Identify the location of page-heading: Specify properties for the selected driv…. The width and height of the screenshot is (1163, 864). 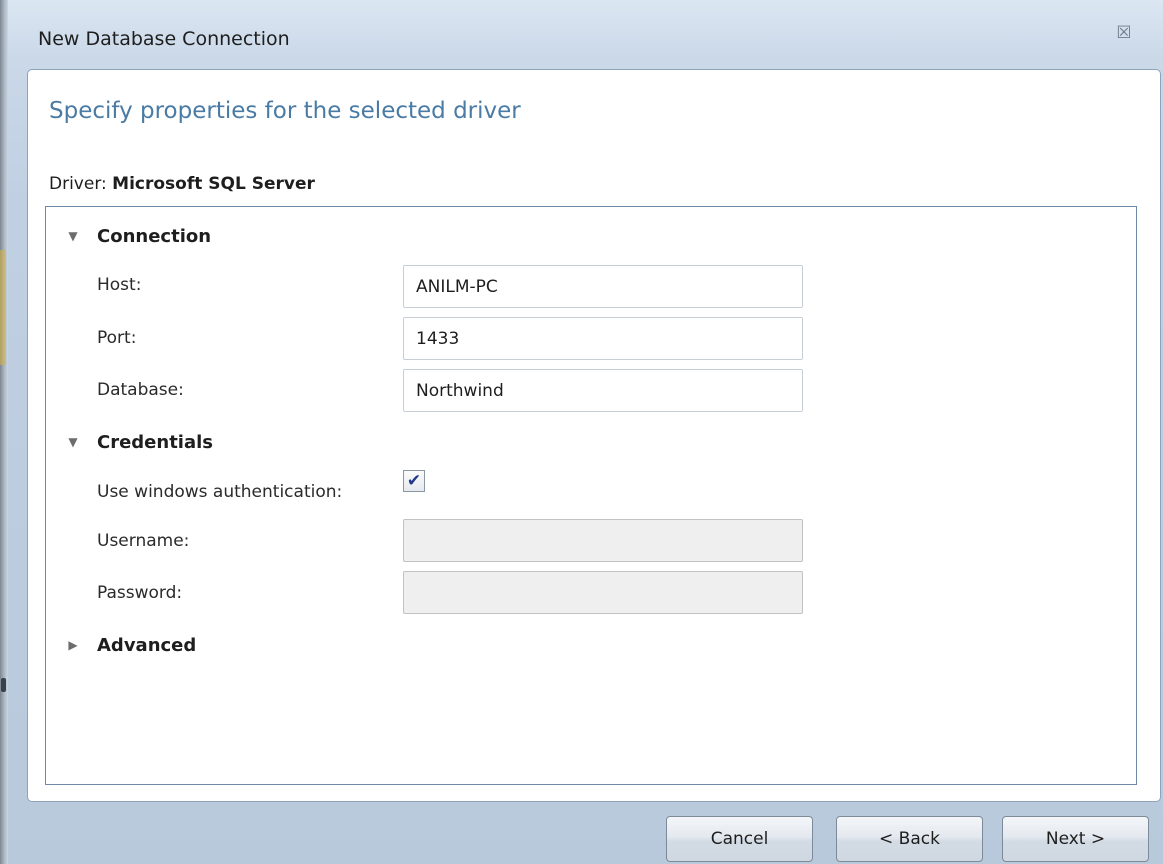
(285, 111).